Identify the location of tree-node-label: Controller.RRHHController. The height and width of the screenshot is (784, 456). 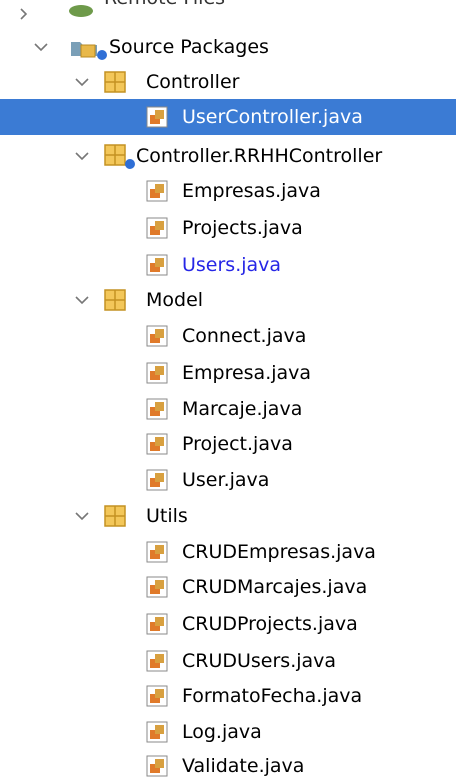
(259, 156).